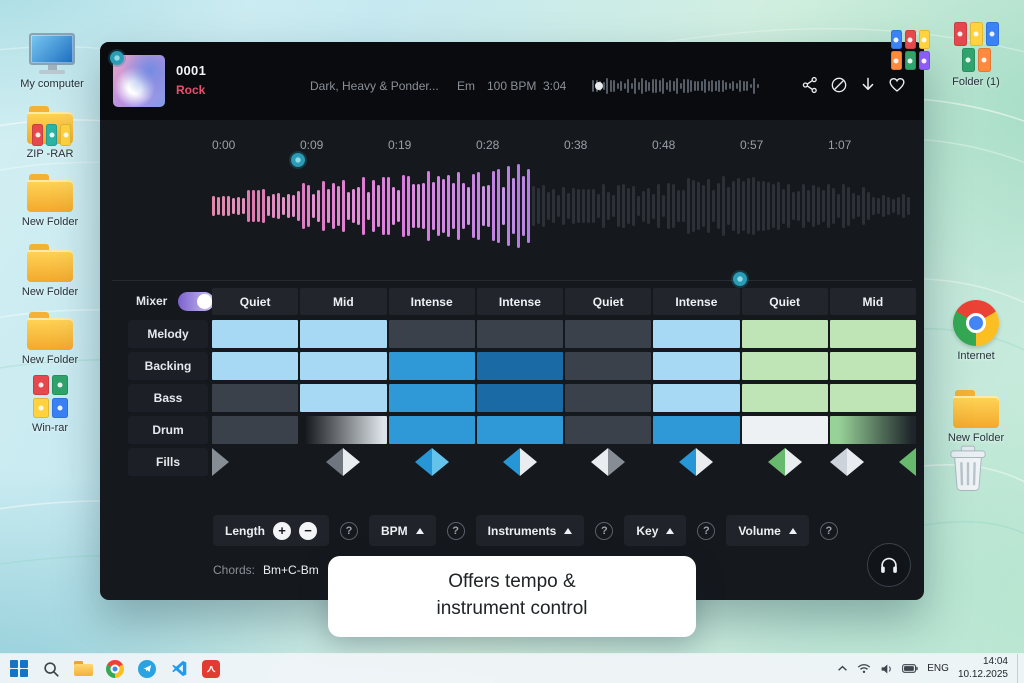 Image resolution: width=1024 pixels, height=683 pixels. Describe the element at coordinates (83, 669) in the screenshot. I see `explorer-taskbar-icon` at that location.